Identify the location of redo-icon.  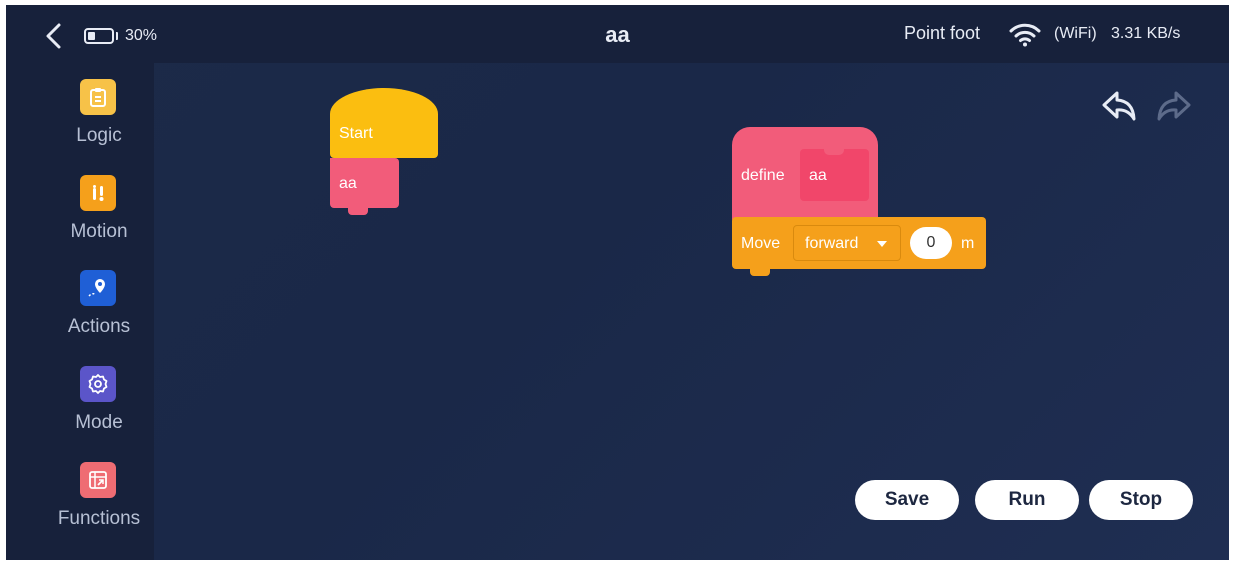
(1174, 106).